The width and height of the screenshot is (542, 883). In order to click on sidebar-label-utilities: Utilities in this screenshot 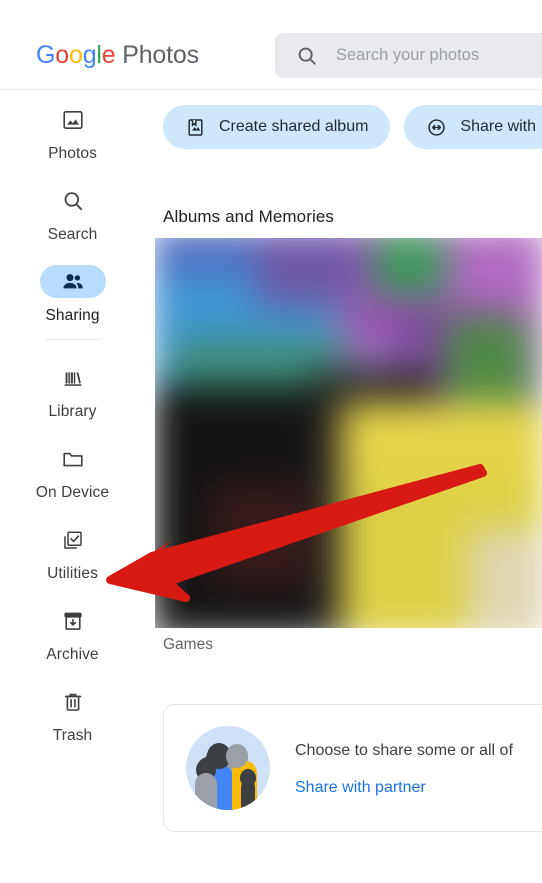, I will do `click(72, 573)`.